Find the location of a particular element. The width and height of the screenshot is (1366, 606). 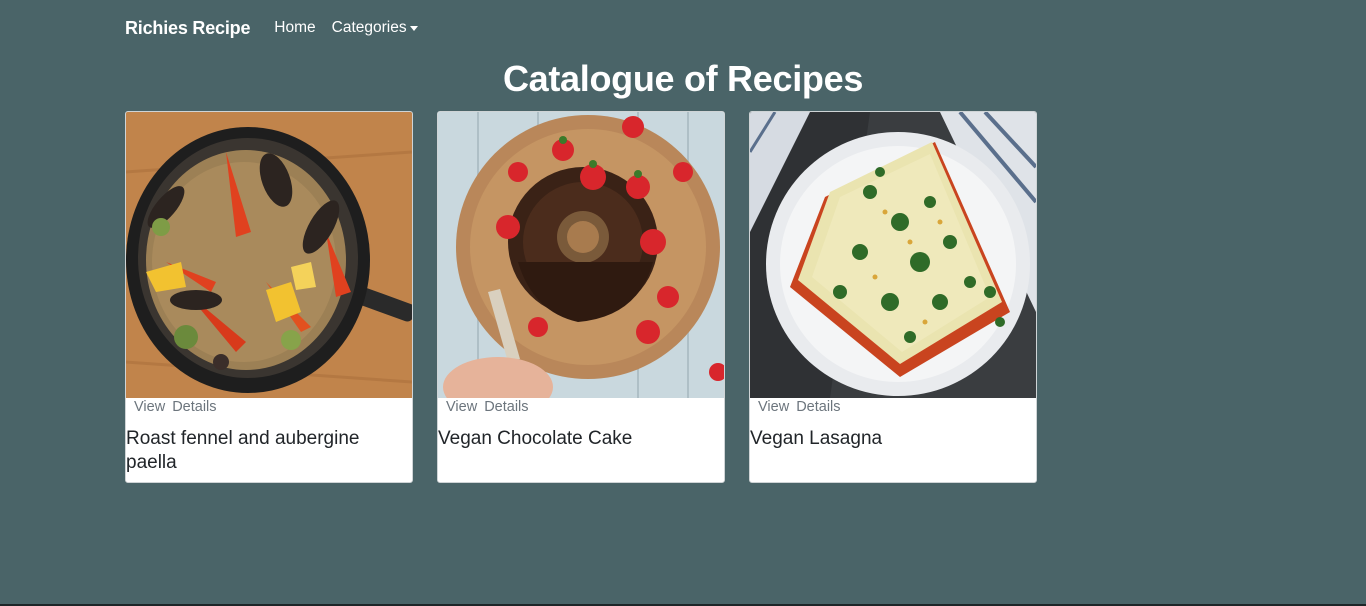

recipe-title: Vegan Lasagna is located at coordinates (816, 438).